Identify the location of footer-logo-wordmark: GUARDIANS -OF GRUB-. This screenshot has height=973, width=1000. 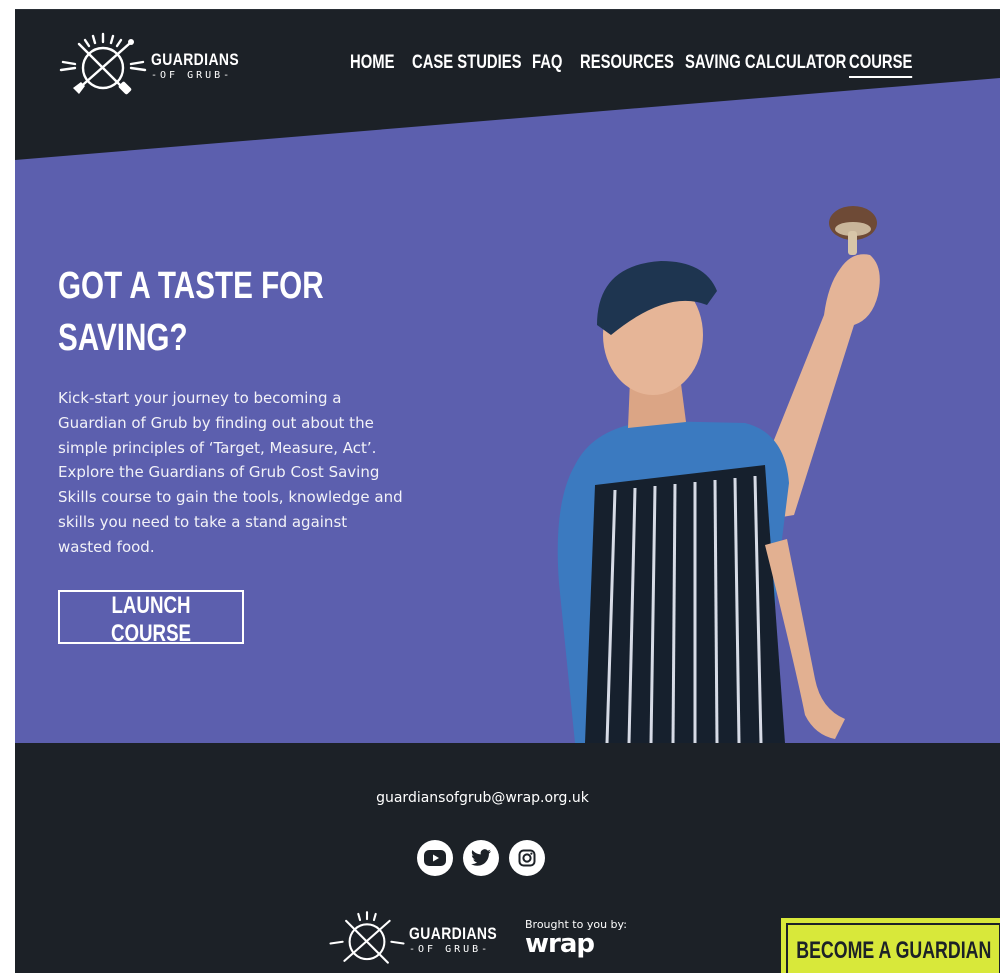
(462, 940).